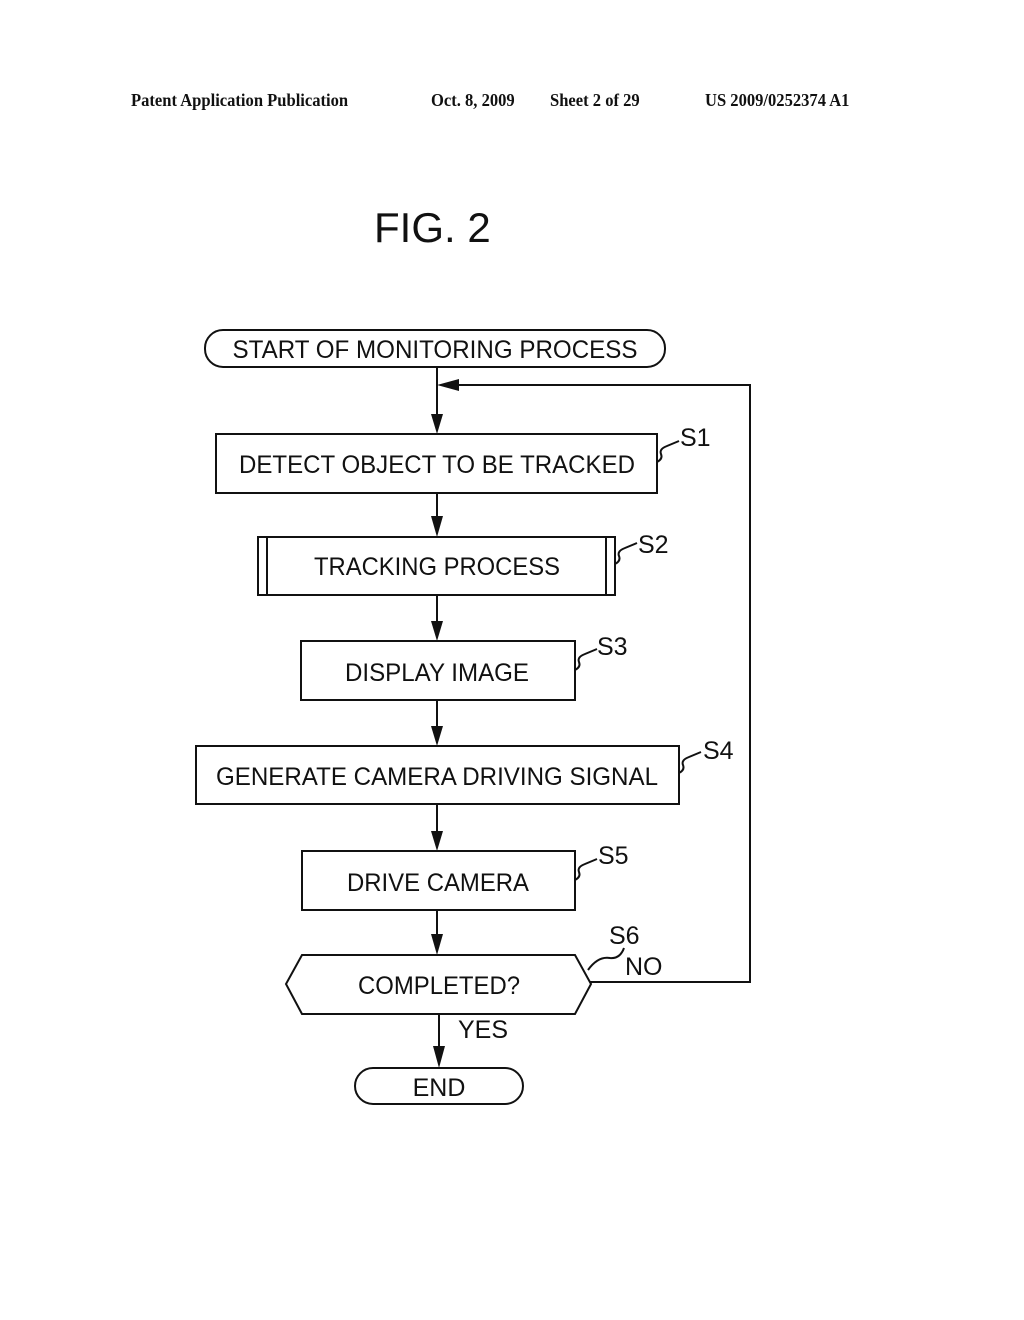 This screenshot has width=1024, height=1320. Describe the element at coordinates (437, 673) in the screenshot. I see `step-s3-label: DISPLAY IMAGE` at that location.